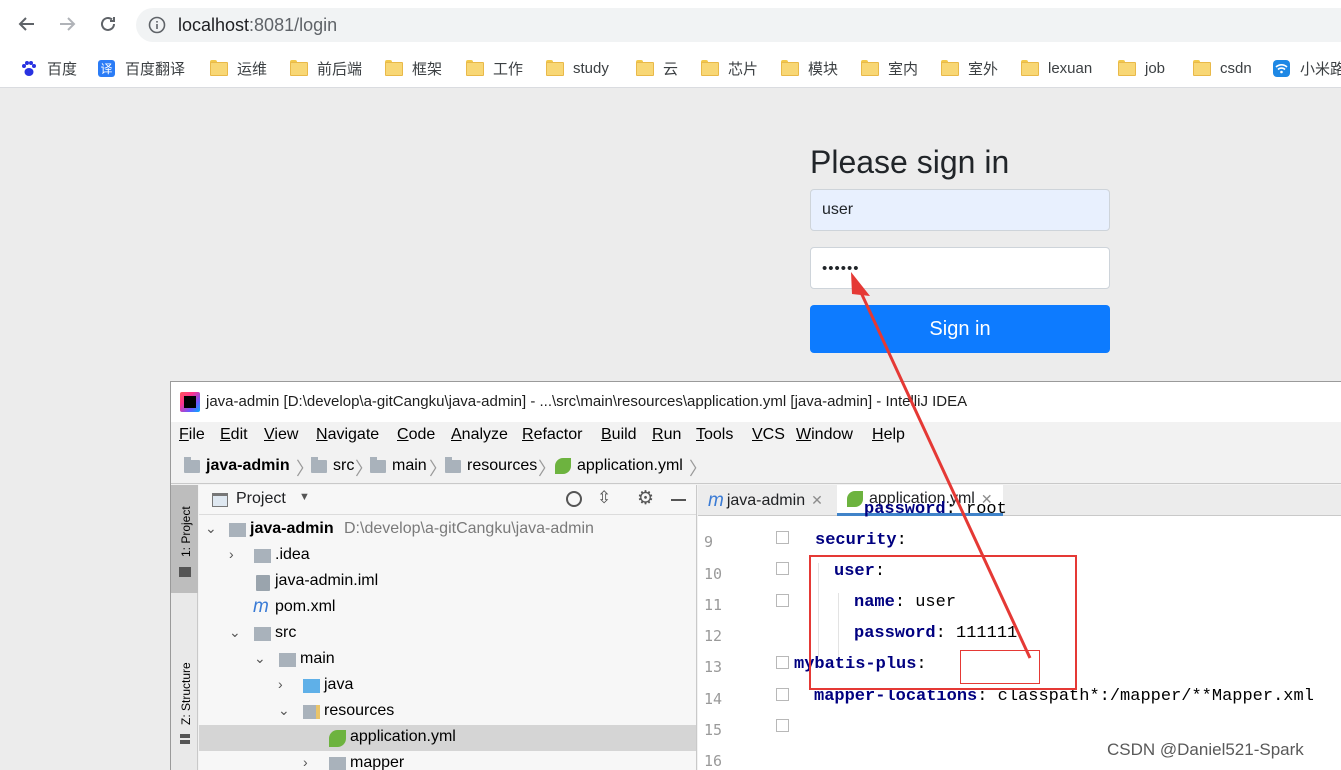 The width and height of the screenshot is (1341, 770). What do you see at coordinates (447, 760) in the screenshot?
I see `tree-row: › mapper` at bounding box center [447, 760].